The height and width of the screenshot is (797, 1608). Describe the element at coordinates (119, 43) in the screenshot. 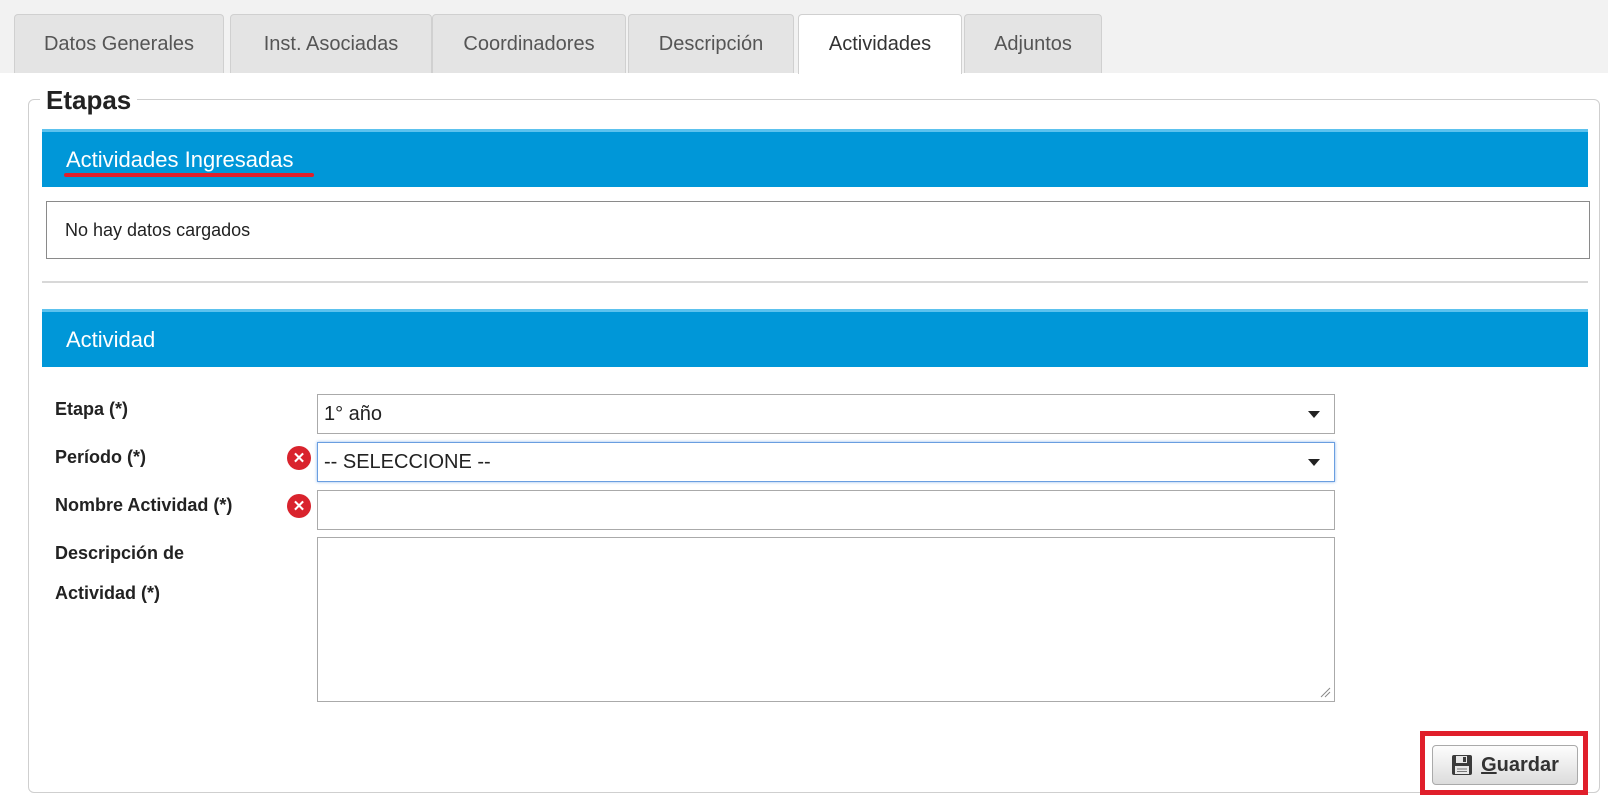

I see `tab-datos-generales: Datos Generales` at that location.